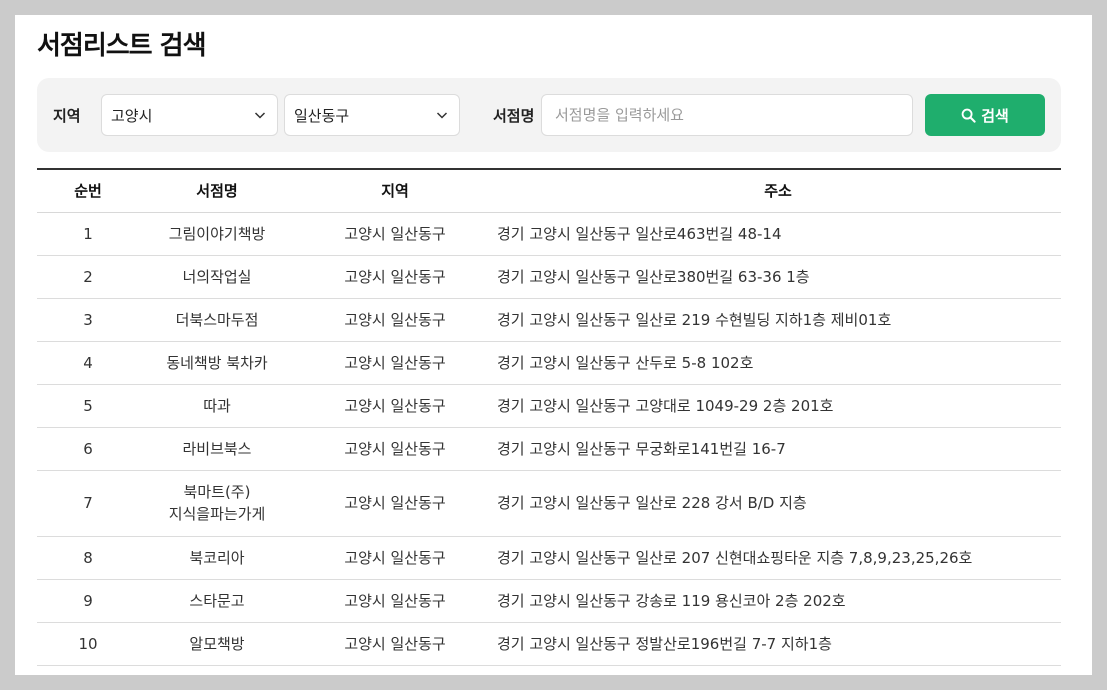  I want to click on bookstore-name-line: 그림이야기책방, so click(217, 234).